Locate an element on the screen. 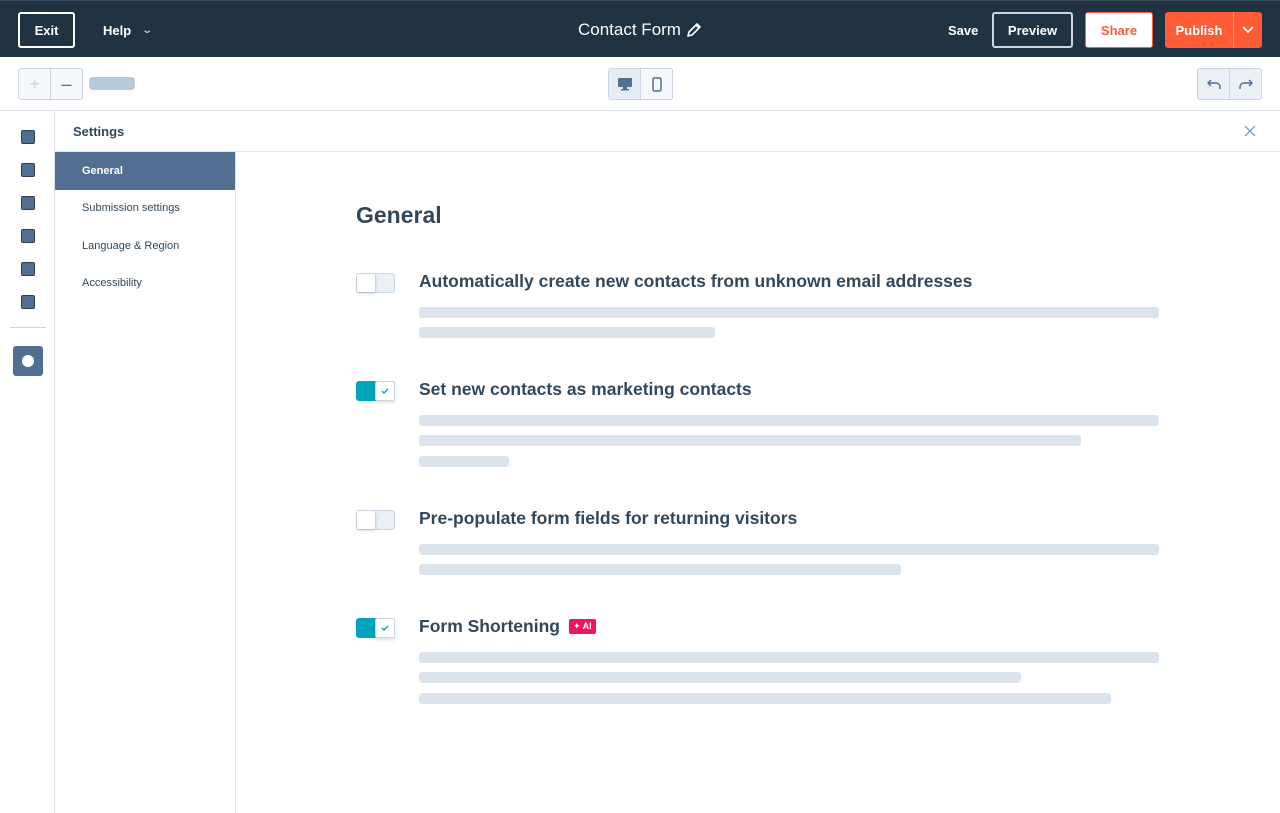 The height and width of the screenshot is (813, 1280). publish-button: Publish is located at coordinates (1199, 30).